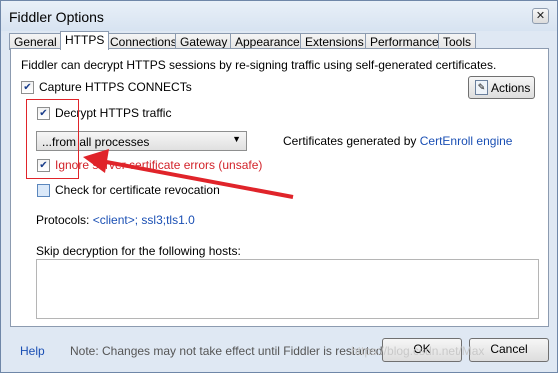  What do you see at coordinates (32, 351) in the screenshot?
I see `help-link: Help` at bounding box center [32, 351].